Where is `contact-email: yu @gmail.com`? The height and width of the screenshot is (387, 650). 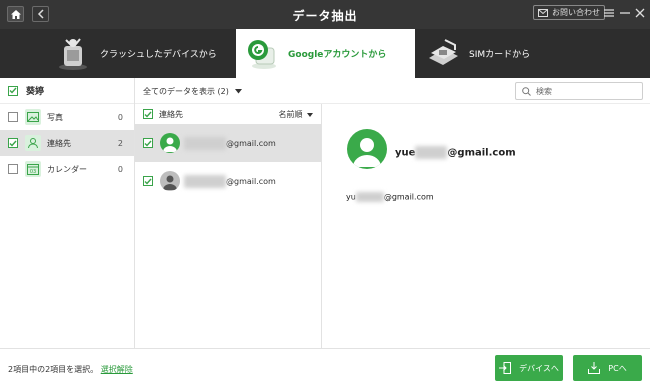 contact-email: yu @gmail.com is located at coordinates (390, 197).